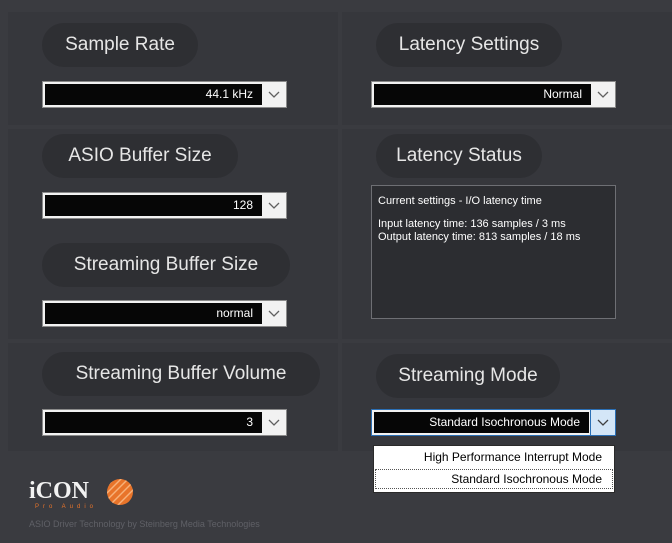 The image size is (672, 543). Describe the element at coordinates (494, 457) in the screenshot. I see `dropdown-option-high-performance: High Performance Interrupt Mode` at that location.